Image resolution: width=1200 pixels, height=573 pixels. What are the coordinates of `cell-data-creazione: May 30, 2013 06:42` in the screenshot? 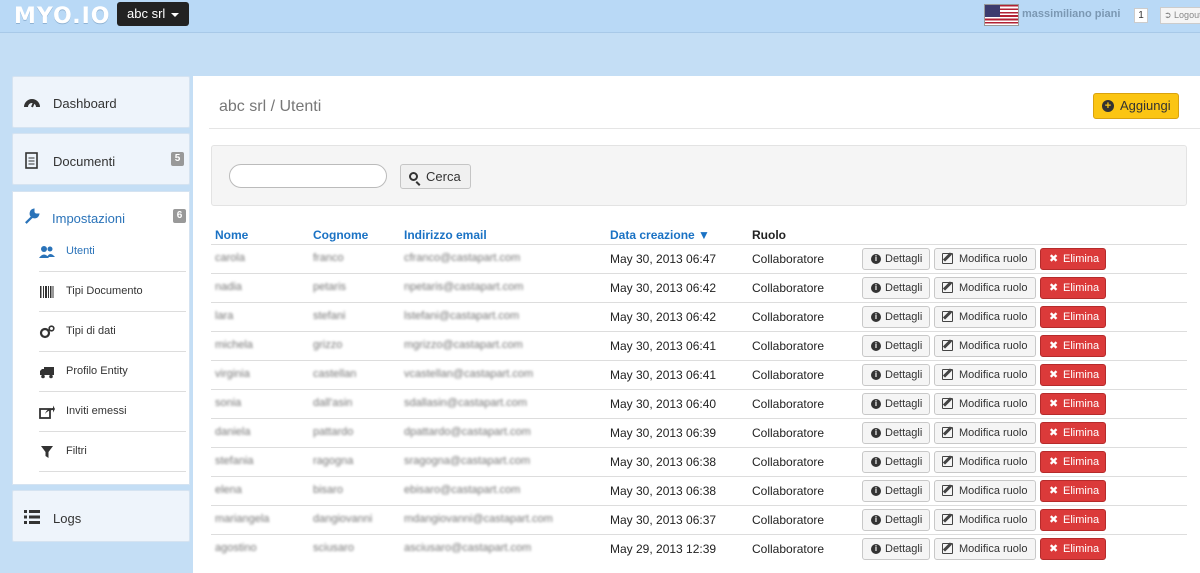 It's located at (663, 317).